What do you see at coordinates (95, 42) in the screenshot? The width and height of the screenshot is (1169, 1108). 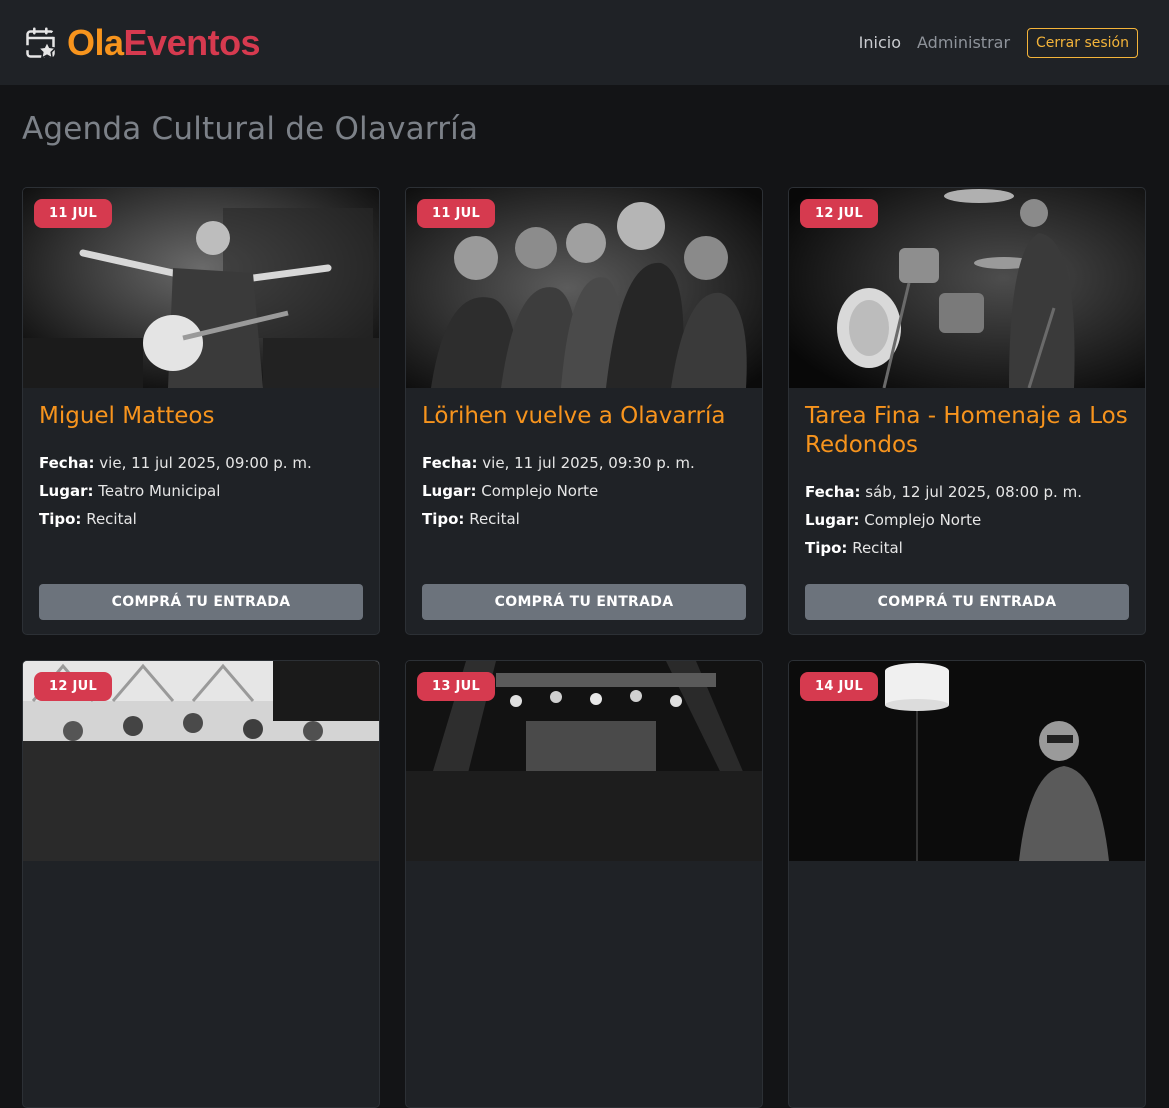 I see `brand-name-ola: Ola` at bounding box center [95, 42].